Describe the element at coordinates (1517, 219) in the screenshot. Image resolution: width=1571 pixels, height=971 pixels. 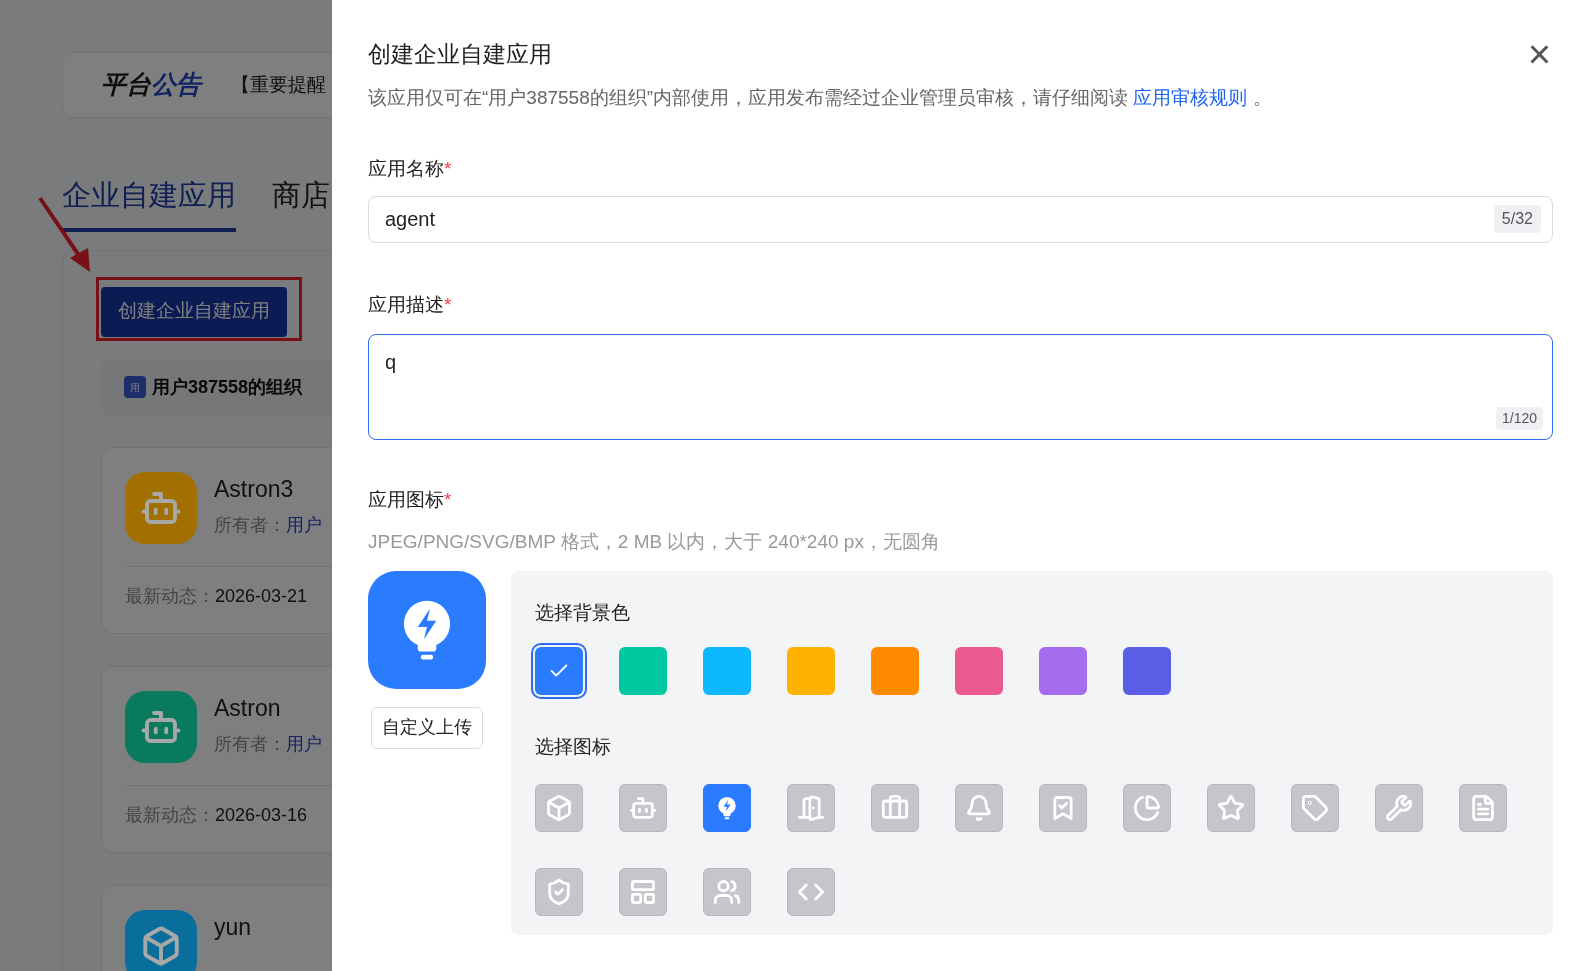
I see `character-count: 5/32` at that location.